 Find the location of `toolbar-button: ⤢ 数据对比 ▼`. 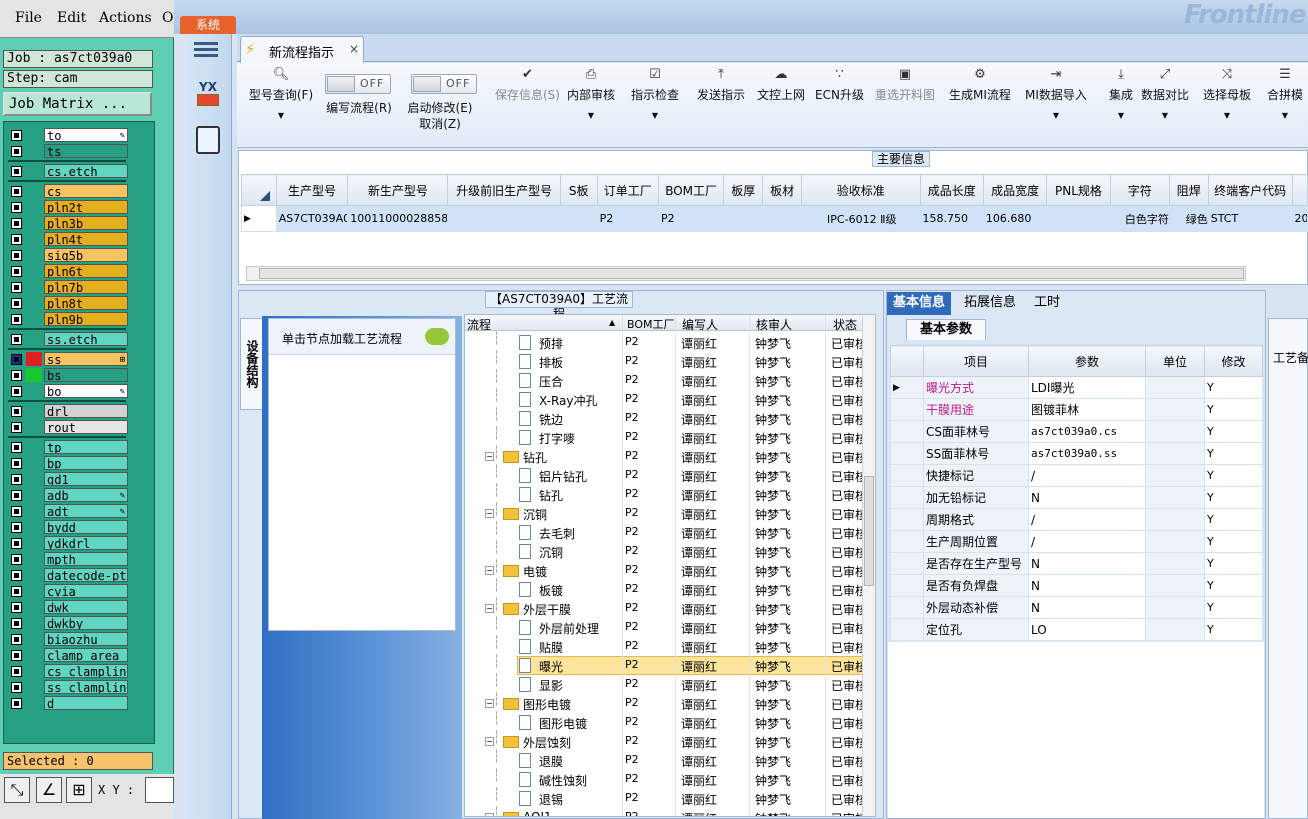

toolbar-button: ⤢ 数据对比 ▼ is located at coordinates (1165, 103).